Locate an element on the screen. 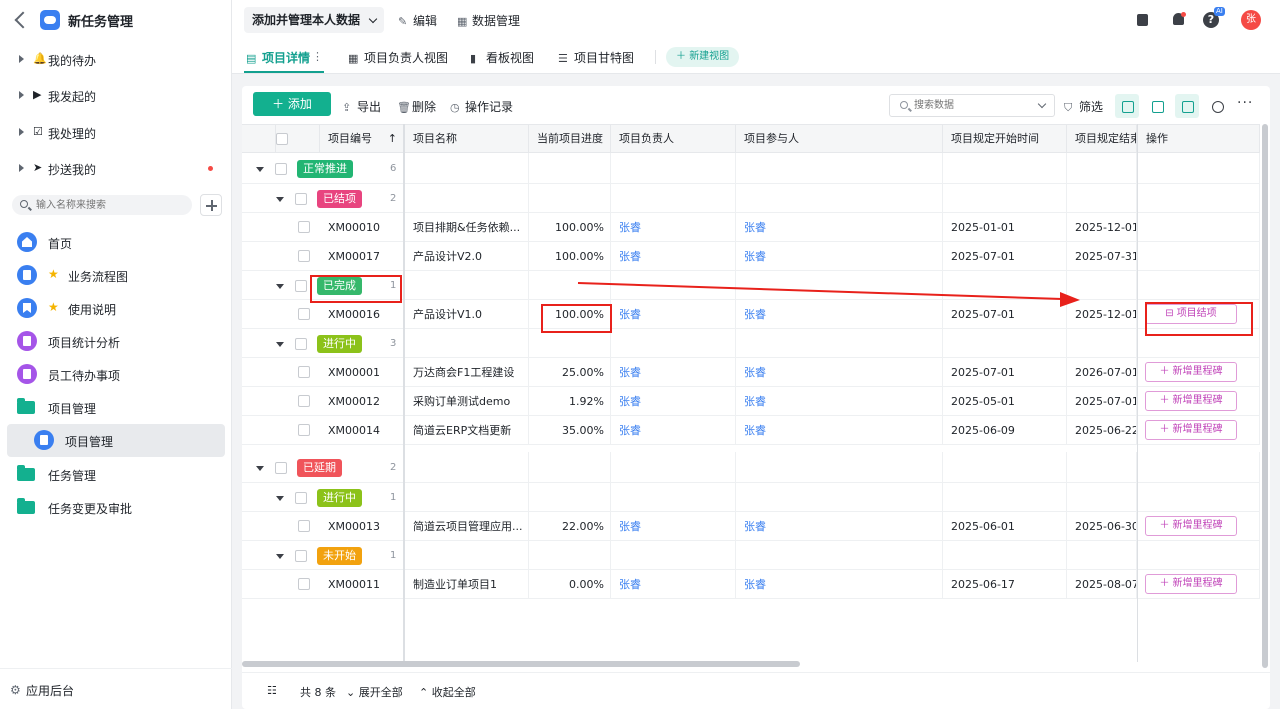  header-actions: 操作 is located at coordinates (1199, 139).